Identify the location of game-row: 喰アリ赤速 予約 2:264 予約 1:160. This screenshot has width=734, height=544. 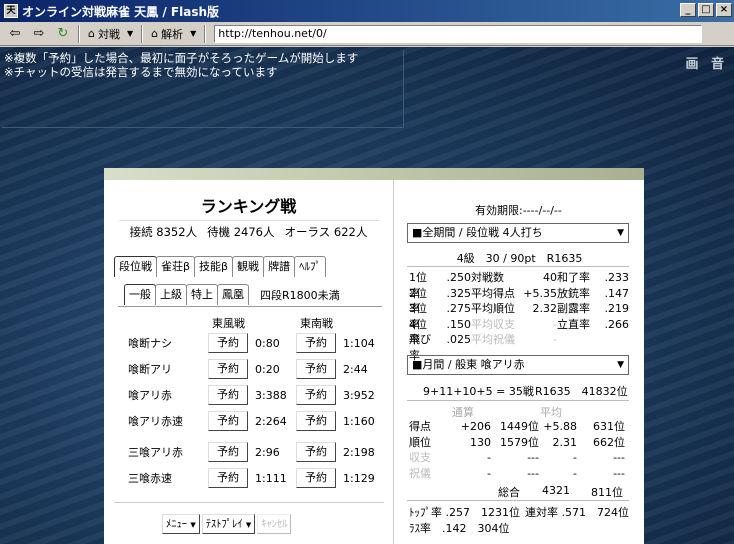
(256, 421).